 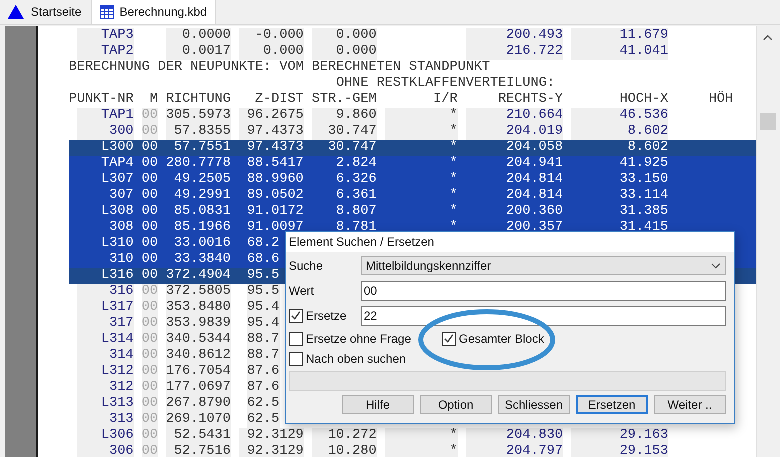 What do you see at coordinates (202, 180) in the screenshot?
I see `direction-cell-text: 49.2505` at bounding box center [202, 180].